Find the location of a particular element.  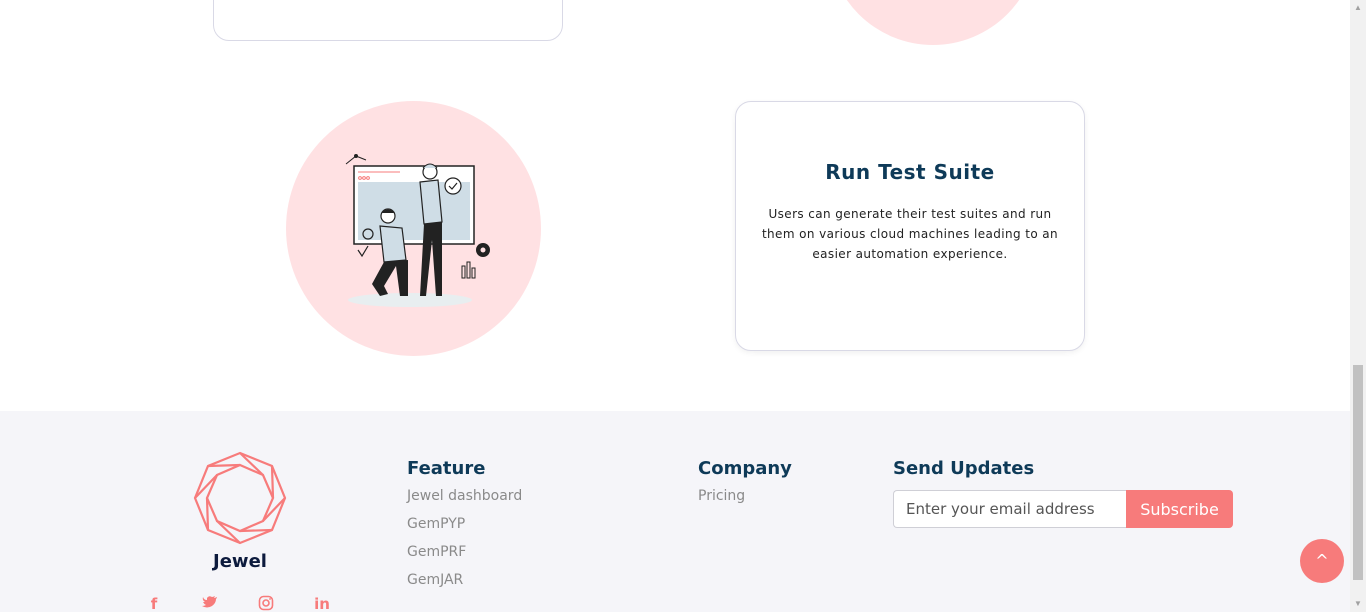

linkedin-icon: in is located at coordinates (322, 603).